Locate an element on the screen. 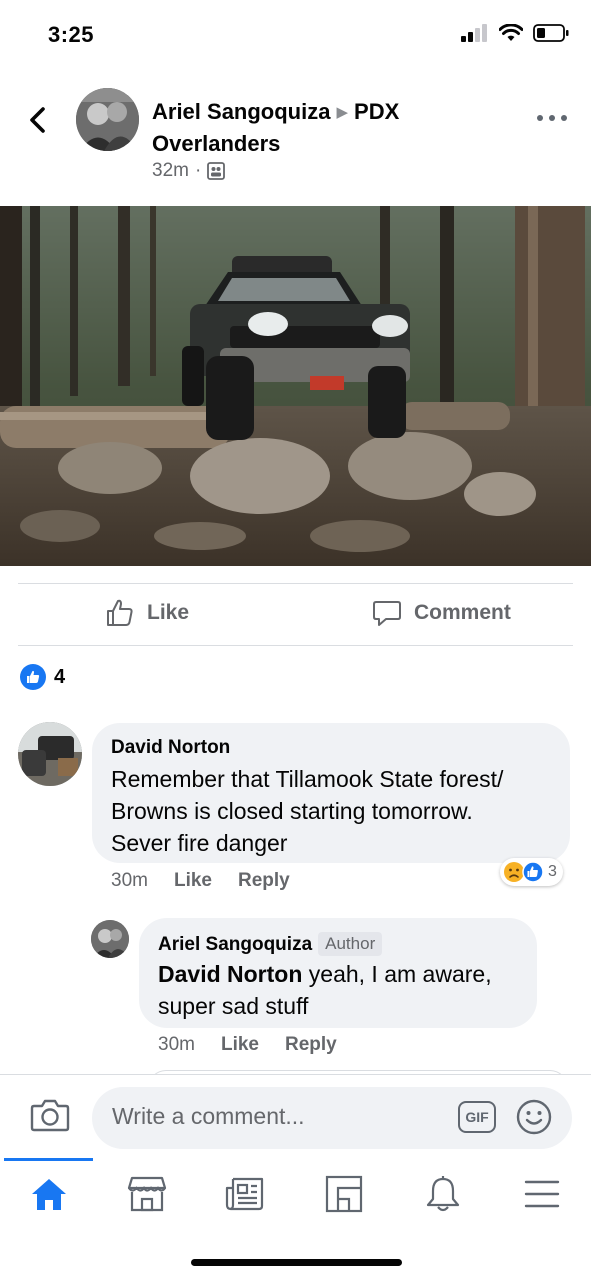 This screenshot has width=591, height=1280. menu-icon is located at coordinates (542, 1194).